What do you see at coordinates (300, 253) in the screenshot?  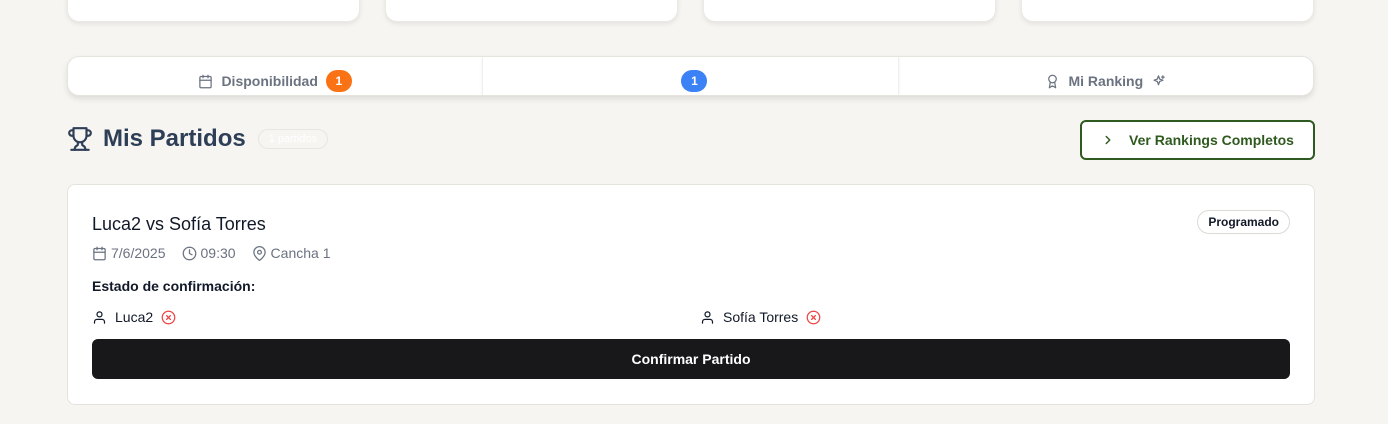 I see `court-text: Cancha 1` at bounding box center [300, 253].